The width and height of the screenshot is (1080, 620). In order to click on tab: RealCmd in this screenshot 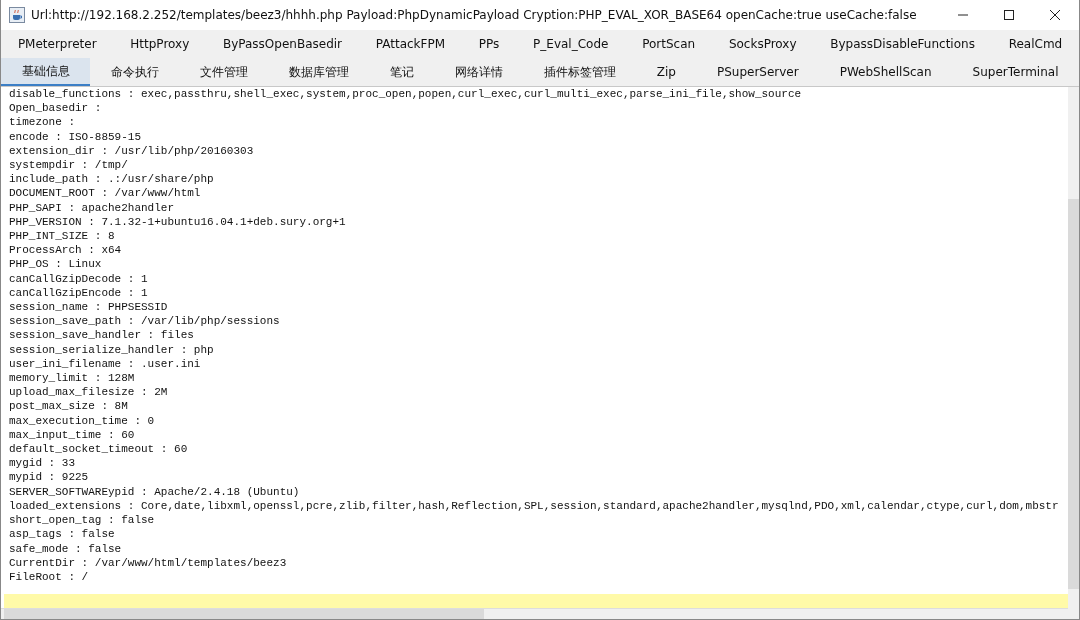, I will do `click(1035, 44)`.